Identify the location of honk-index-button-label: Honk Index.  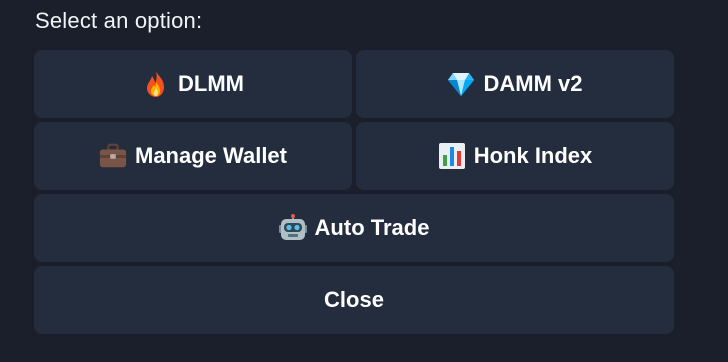
(533, 155).